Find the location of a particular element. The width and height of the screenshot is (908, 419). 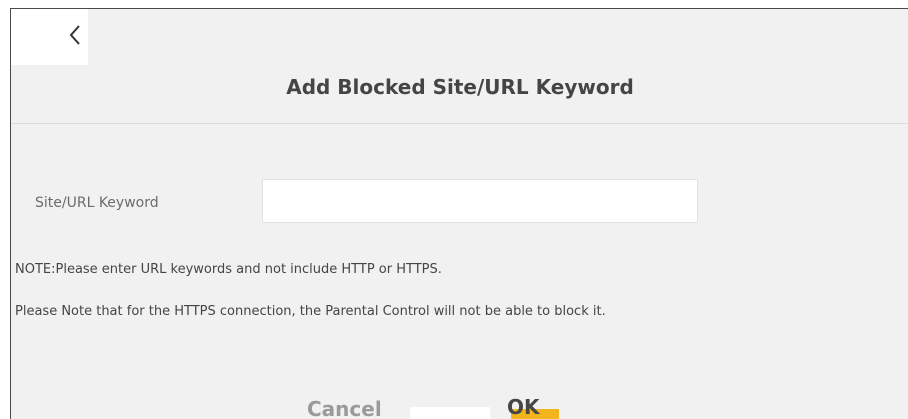

cancel-cover is located at coordinates (450, 413).